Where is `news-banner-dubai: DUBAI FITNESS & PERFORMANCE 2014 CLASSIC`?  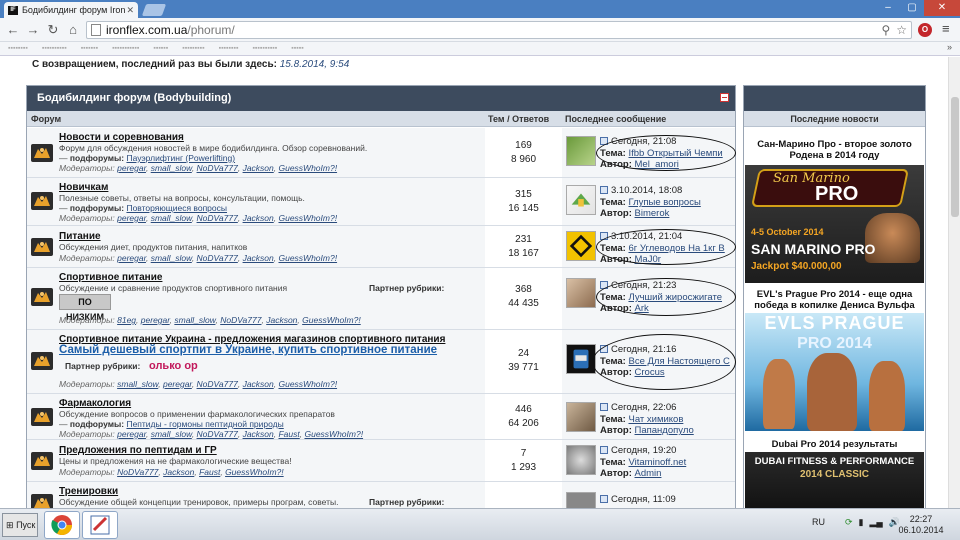
news-banner-dubai: DUBAI FITNESS & PERFORMANCE 2014 CLASSIC is located at coordinates (834, 480).